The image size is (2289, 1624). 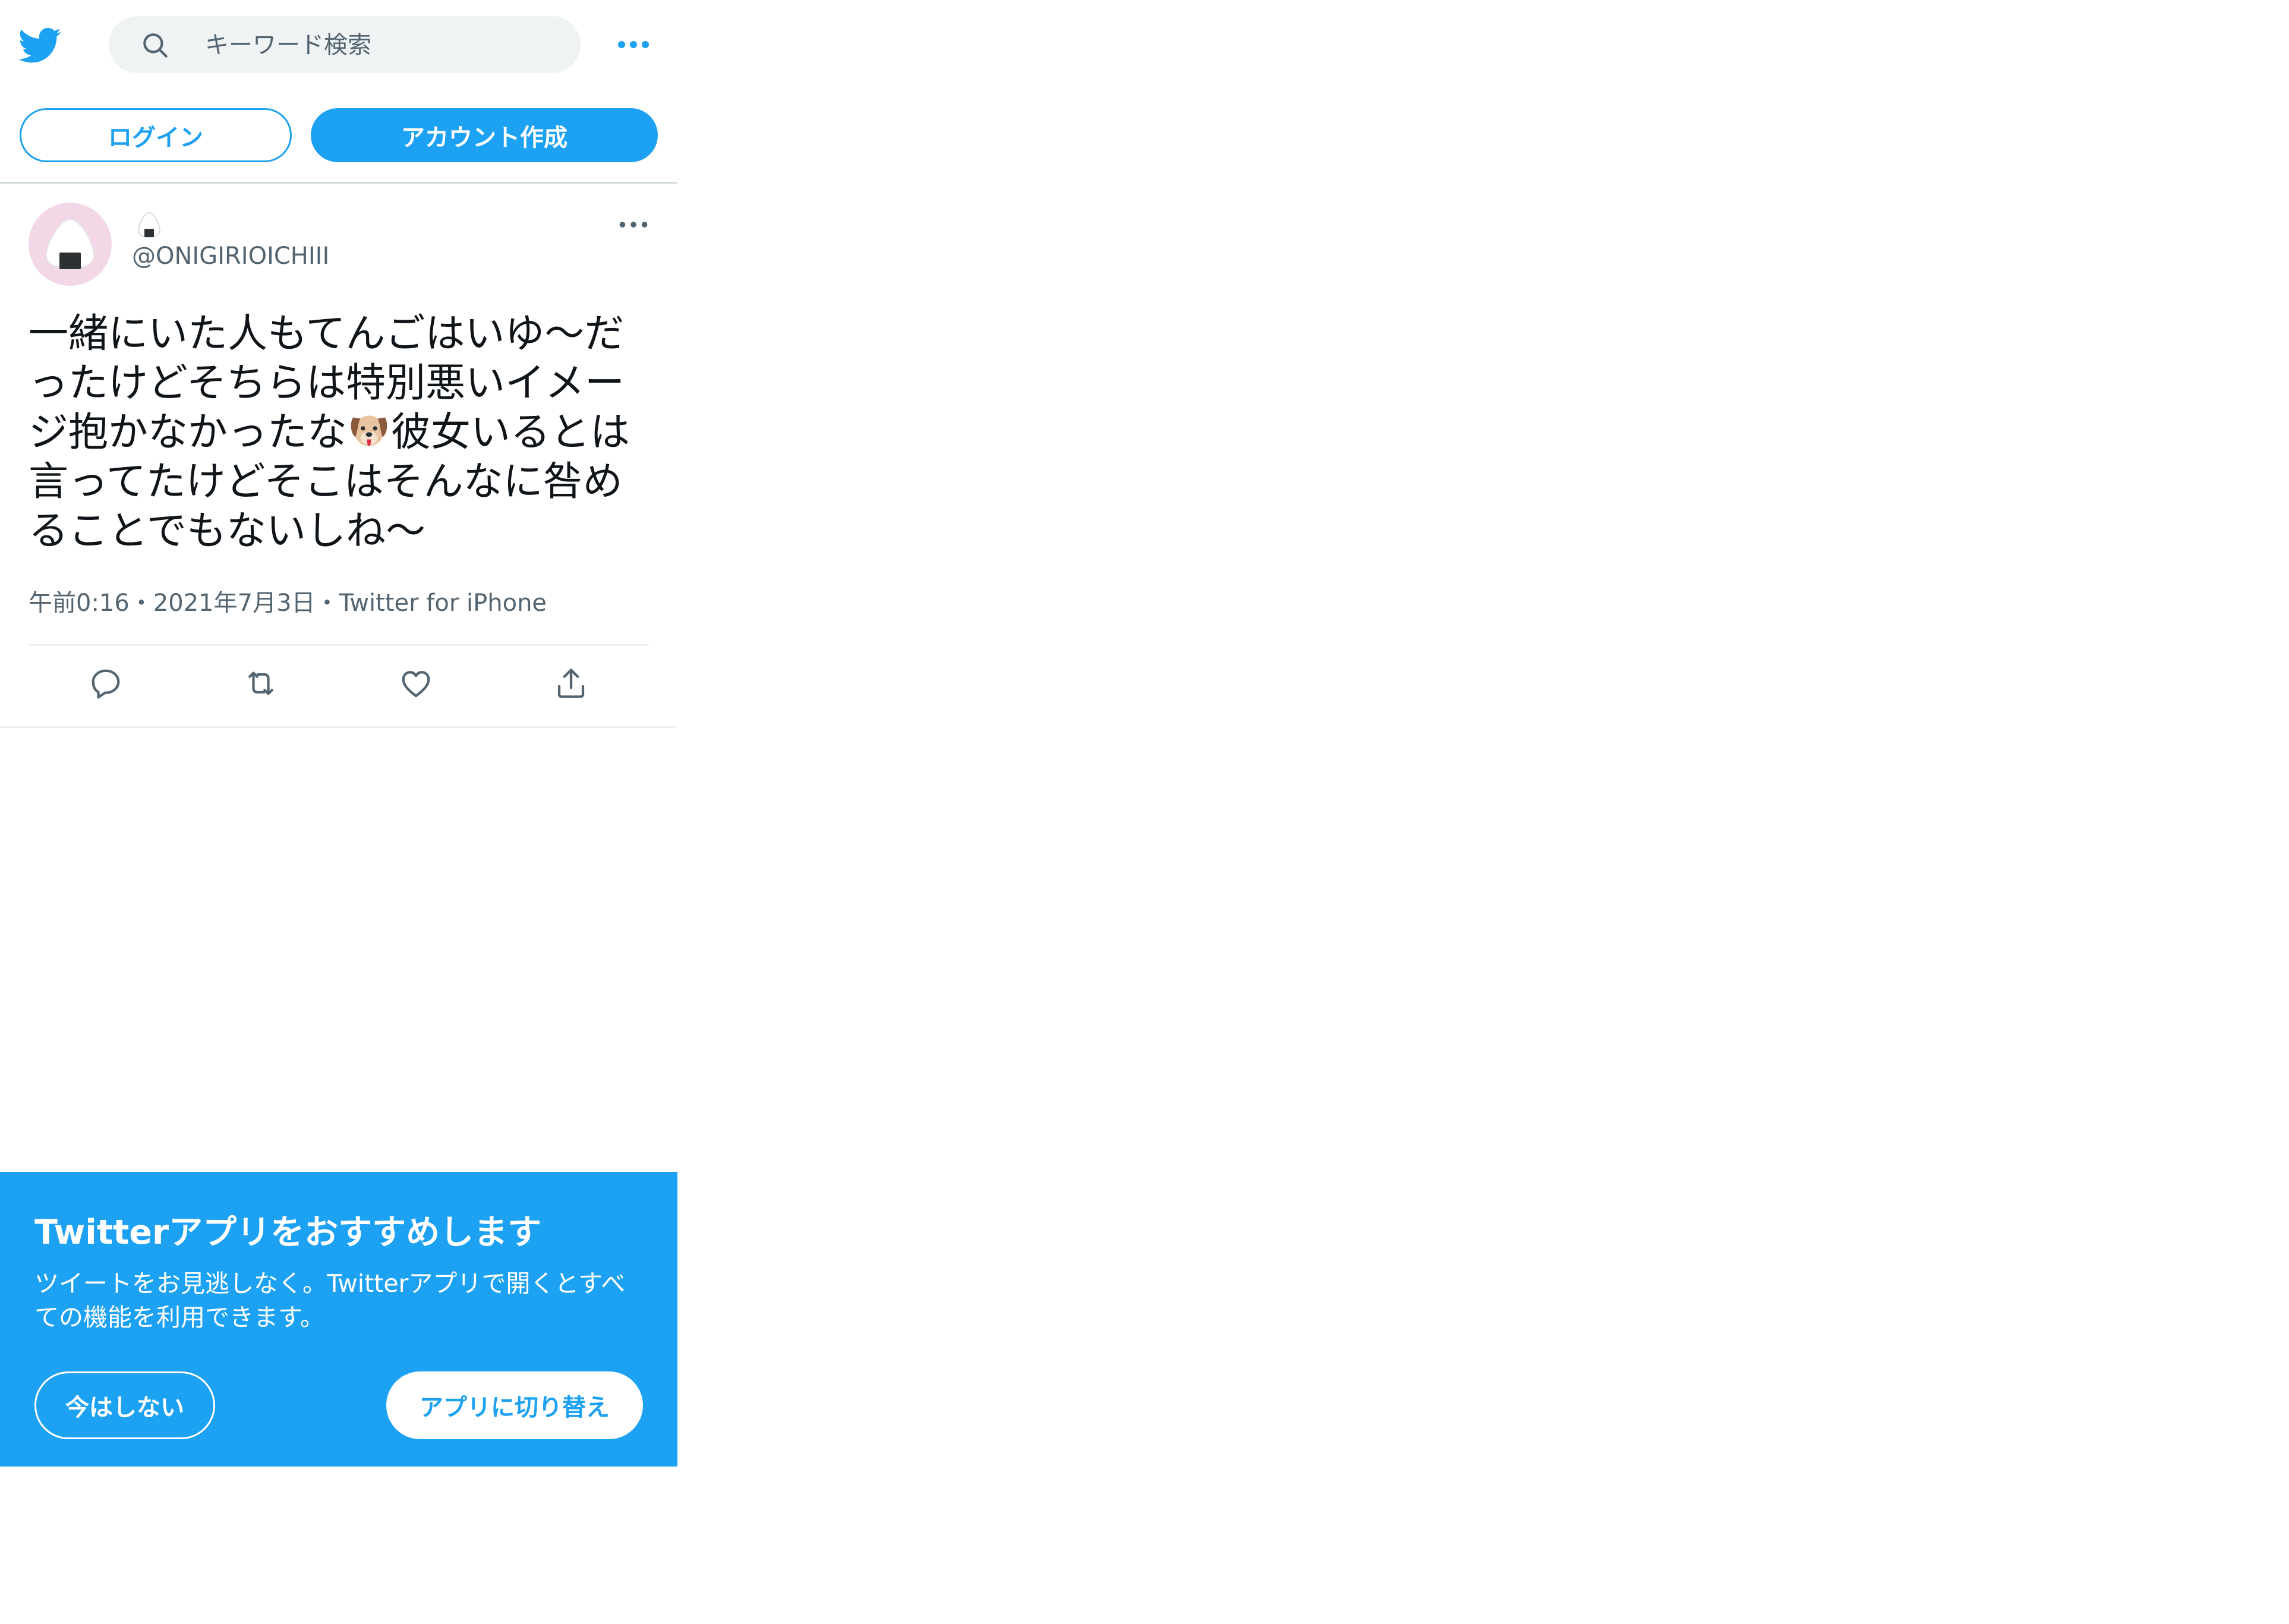 I want to click on login-button: ログイン, so click(x=156, y=135).